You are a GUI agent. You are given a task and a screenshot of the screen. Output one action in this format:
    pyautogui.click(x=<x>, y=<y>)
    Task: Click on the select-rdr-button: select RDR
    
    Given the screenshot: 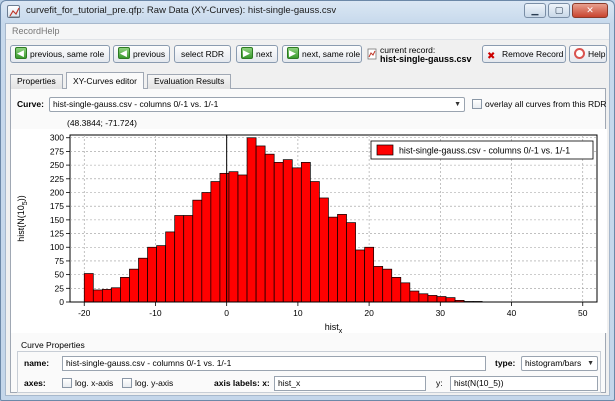 What is the action you would take?
    pyautogui.click(x=202, y=54)
    